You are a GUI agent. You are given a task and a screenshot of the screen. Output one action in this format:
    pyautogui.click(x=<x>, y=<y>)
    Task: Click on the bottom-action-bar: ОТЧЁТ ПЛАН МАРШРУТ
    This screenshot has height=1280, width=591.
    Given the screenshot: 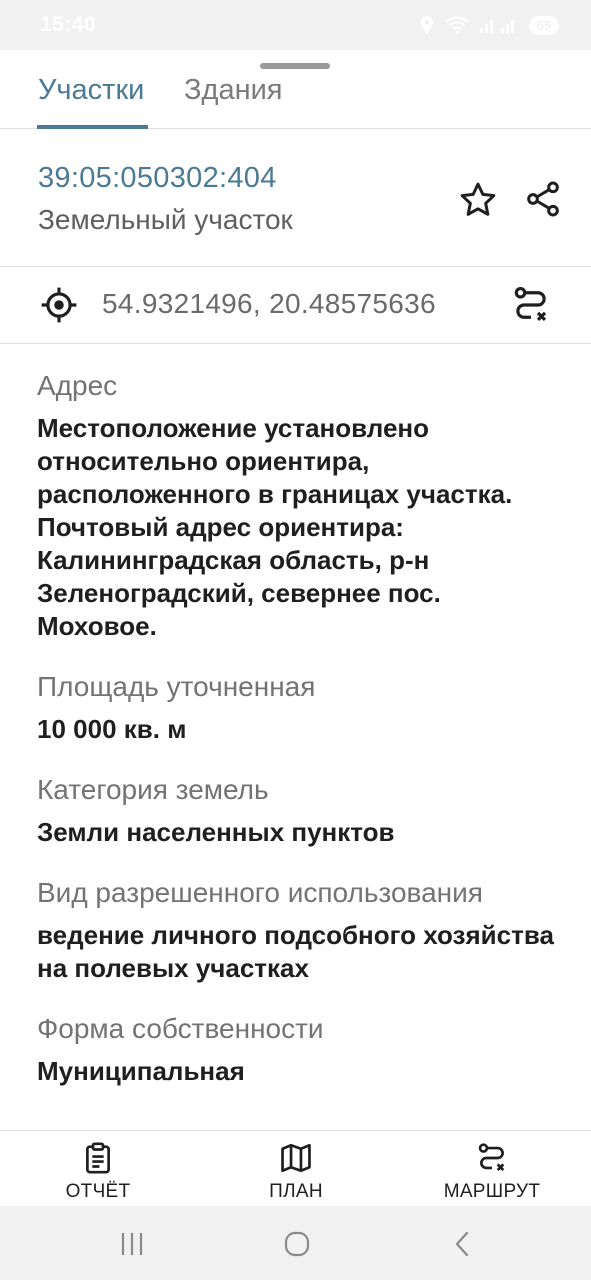 What is the action you would take?
    pyautogui.click(x=295, y=1168)
    